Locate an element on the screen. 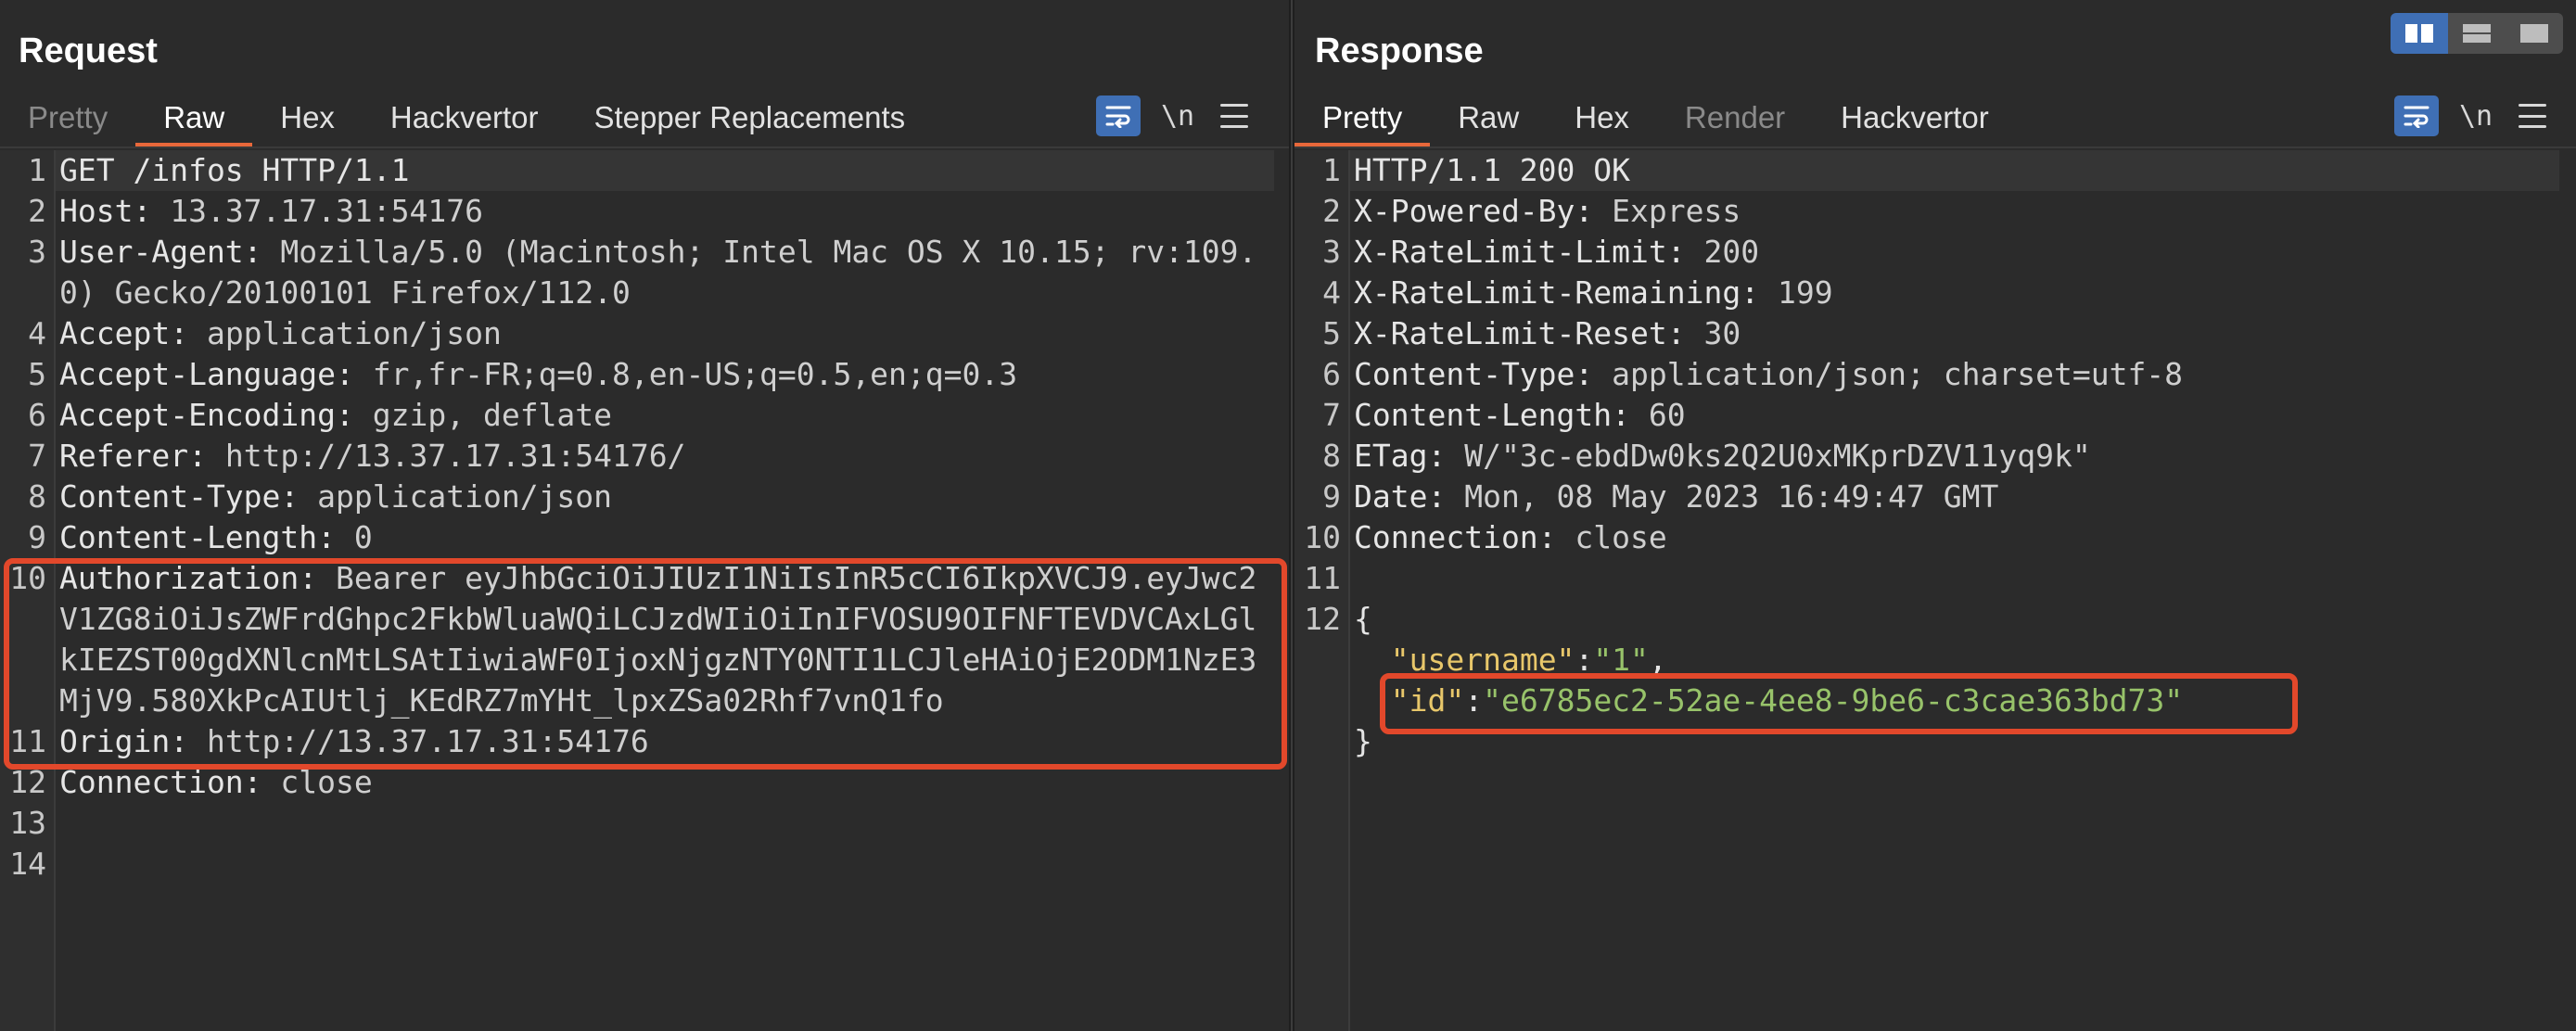  header-value: Mon, 08 May 2023 16:49:47 GMT is located at coordinates (1722, 496).